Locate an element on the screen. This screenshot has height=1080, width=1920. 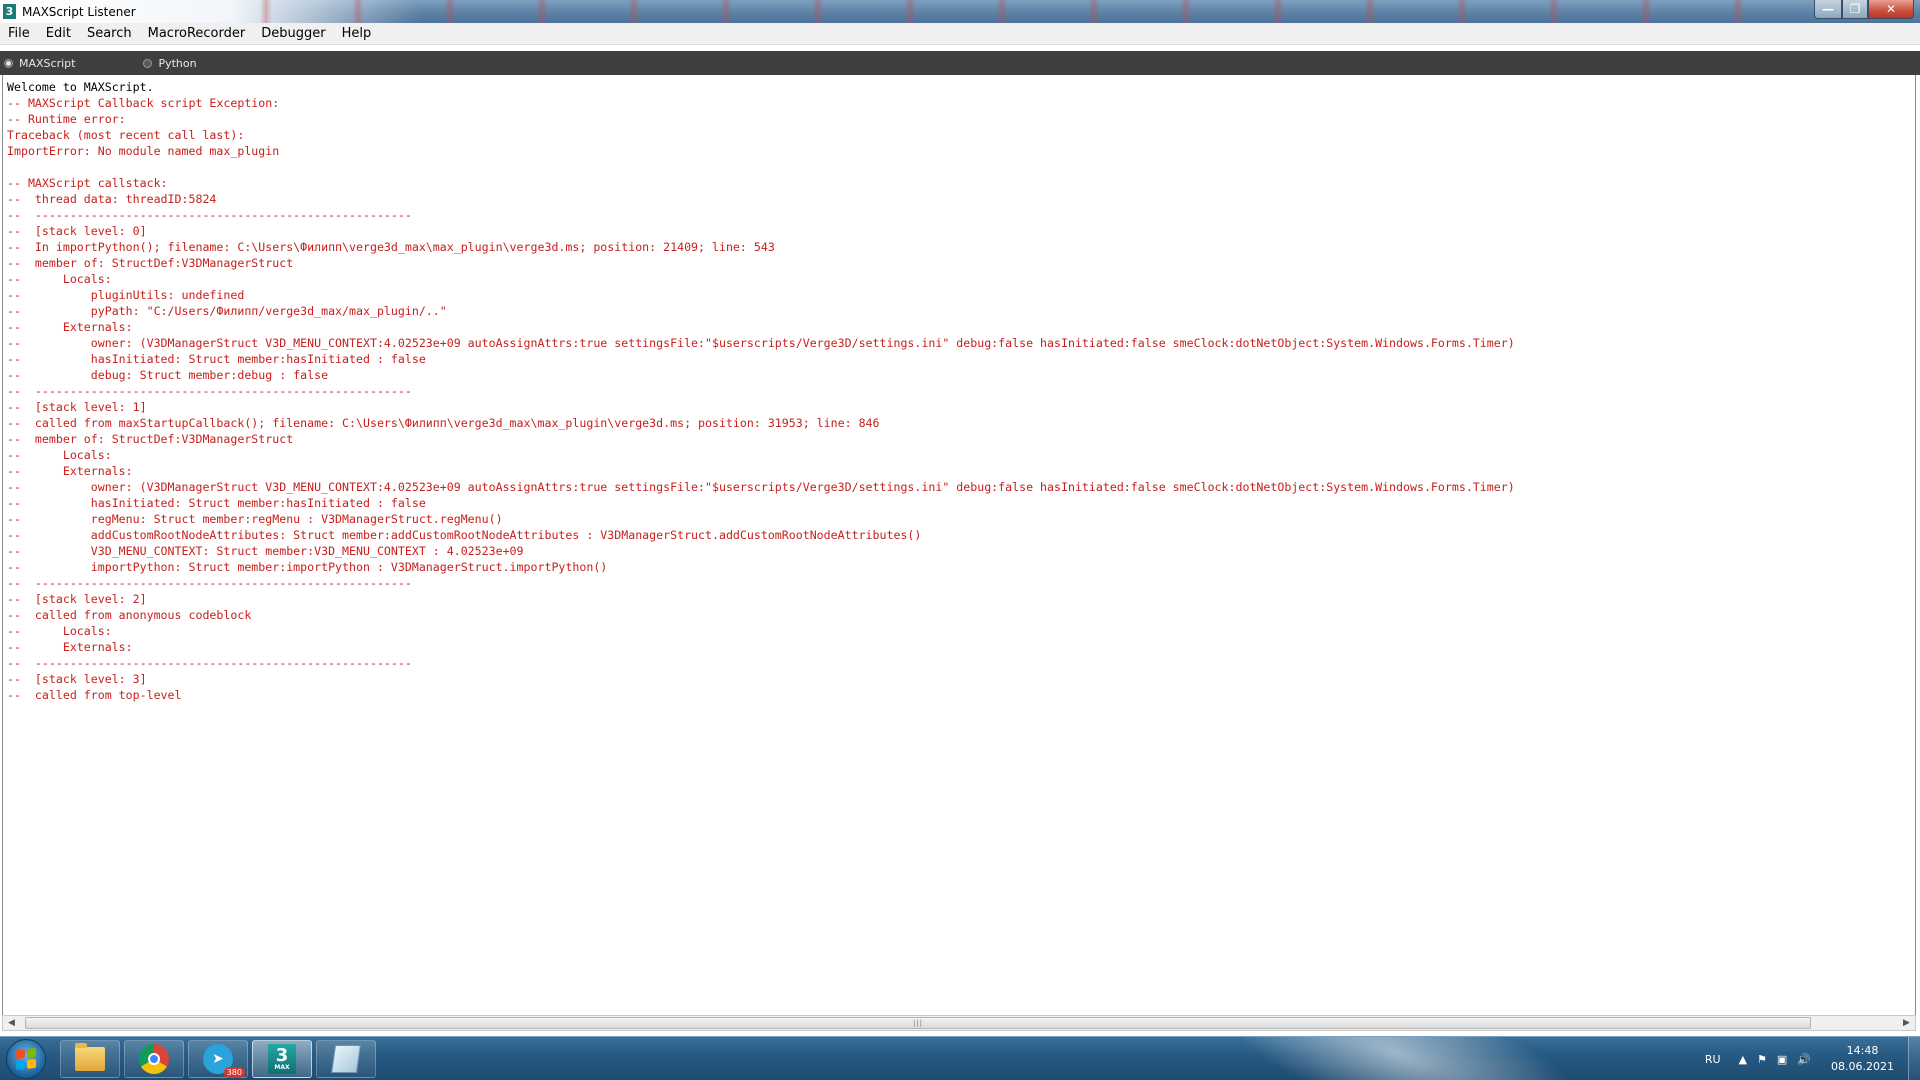
taskbar-notepad is located at coordinates (346, 1059).